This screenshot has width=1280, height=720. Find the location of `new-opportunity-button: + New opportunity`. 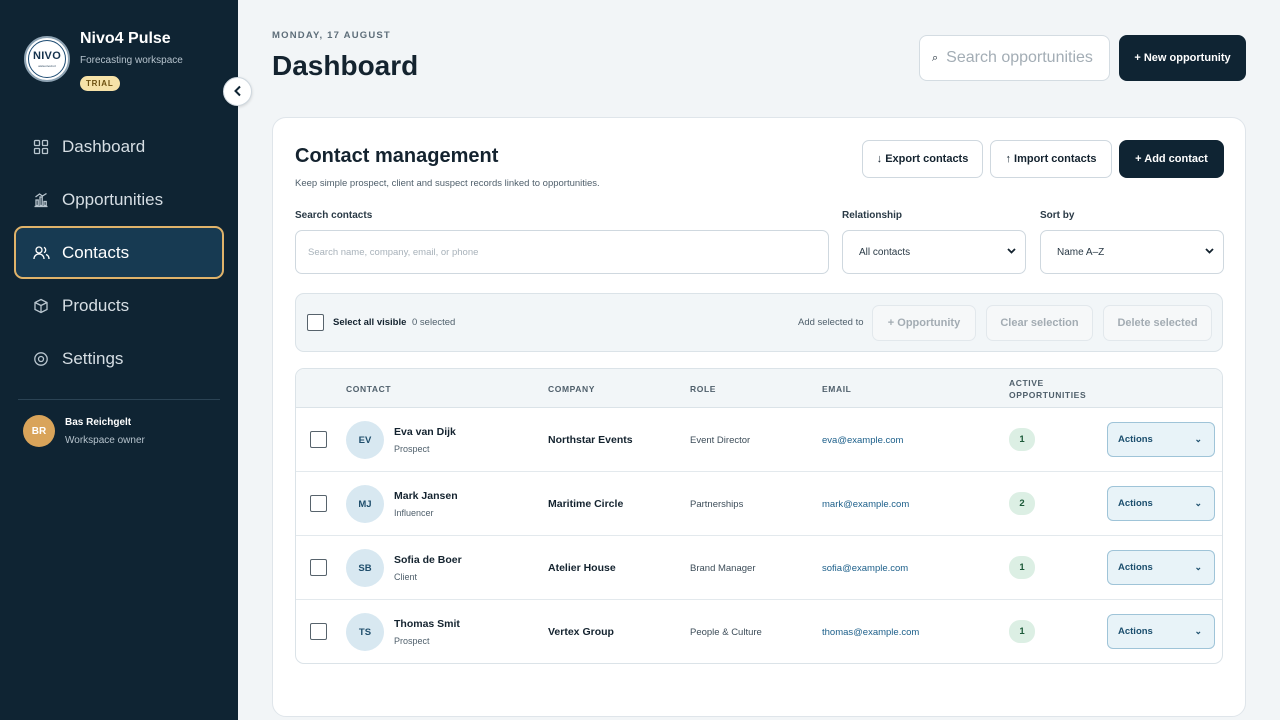

new-opportunity-button: + New opportunity is located at coordinates (1182, 58).